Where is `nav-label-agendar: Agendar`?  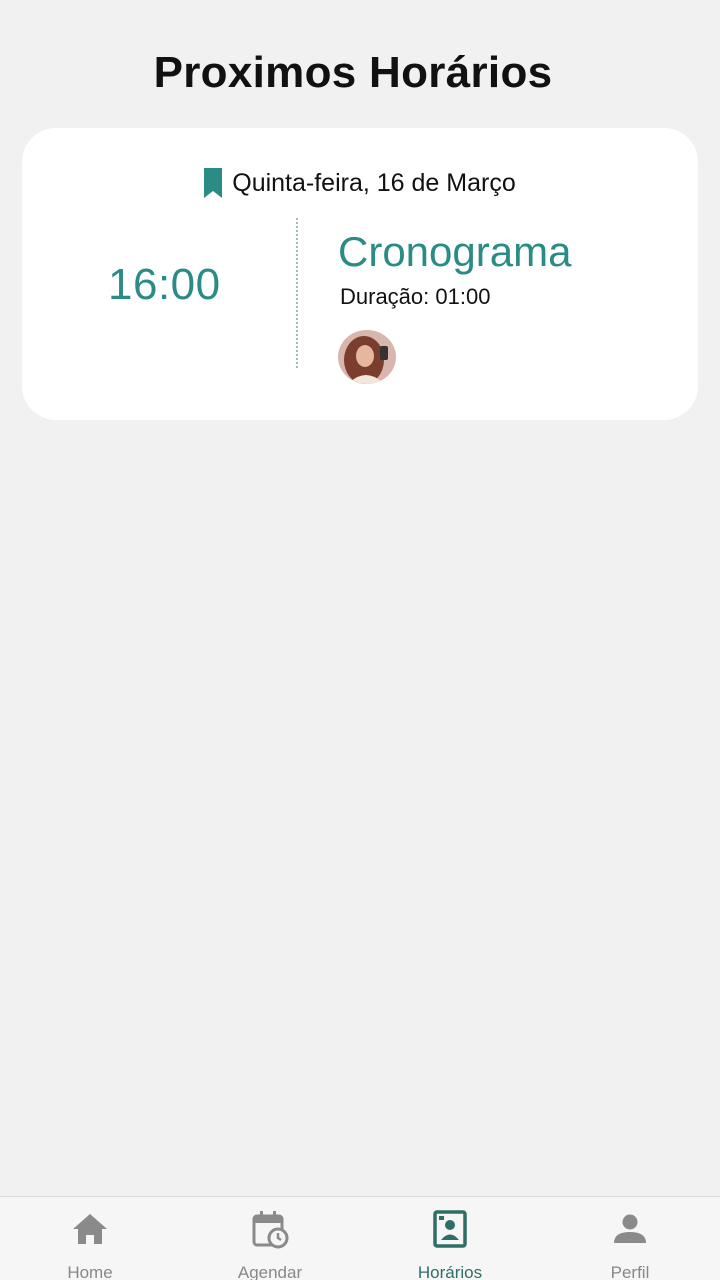
nav-label-agendar: Agendar is located at coordinates (270, 1271).